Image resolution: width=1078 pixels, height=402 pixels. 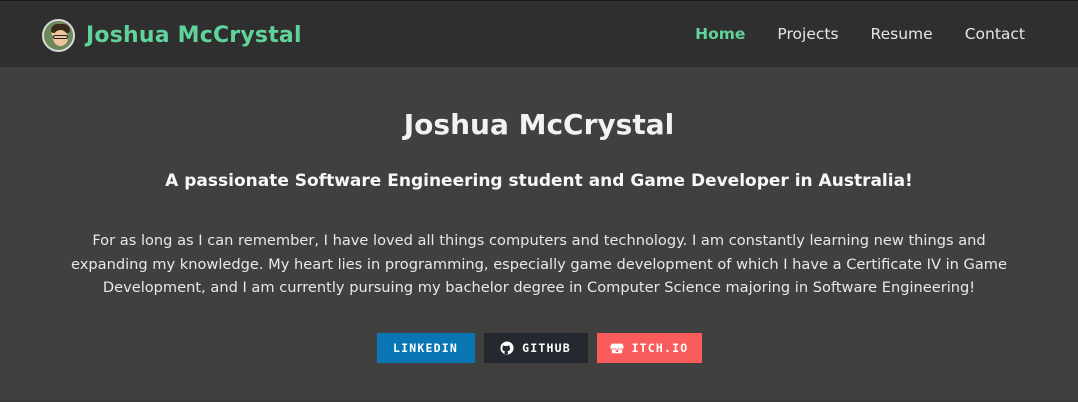 What do you see at coordinates (58, 35) in the screenshot?
I see `avatar` at bounding box center [58, 35].